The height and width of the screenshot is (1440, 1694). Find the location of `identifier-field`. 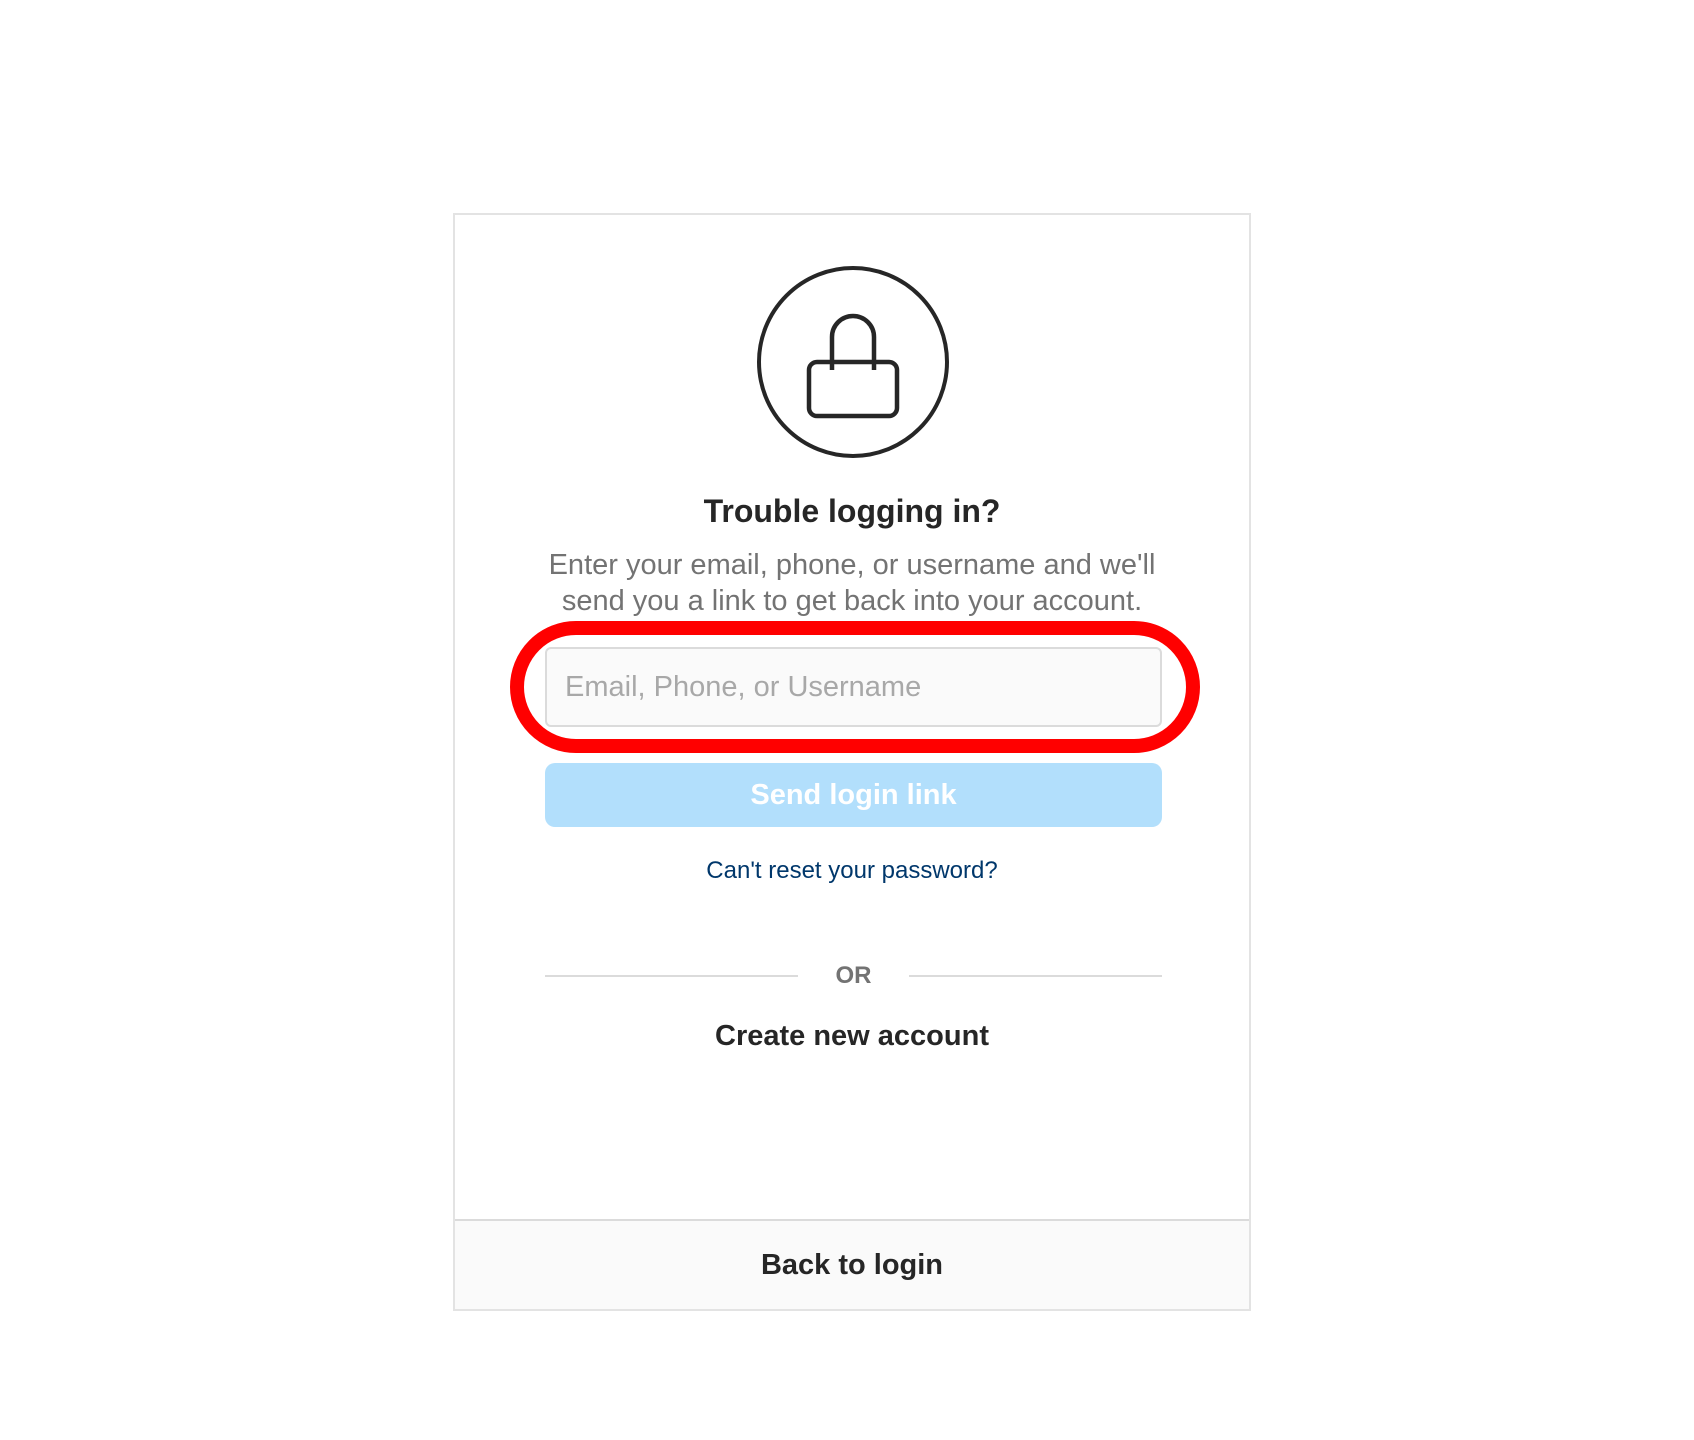

identifier-field is located at coordinates (853, 687).